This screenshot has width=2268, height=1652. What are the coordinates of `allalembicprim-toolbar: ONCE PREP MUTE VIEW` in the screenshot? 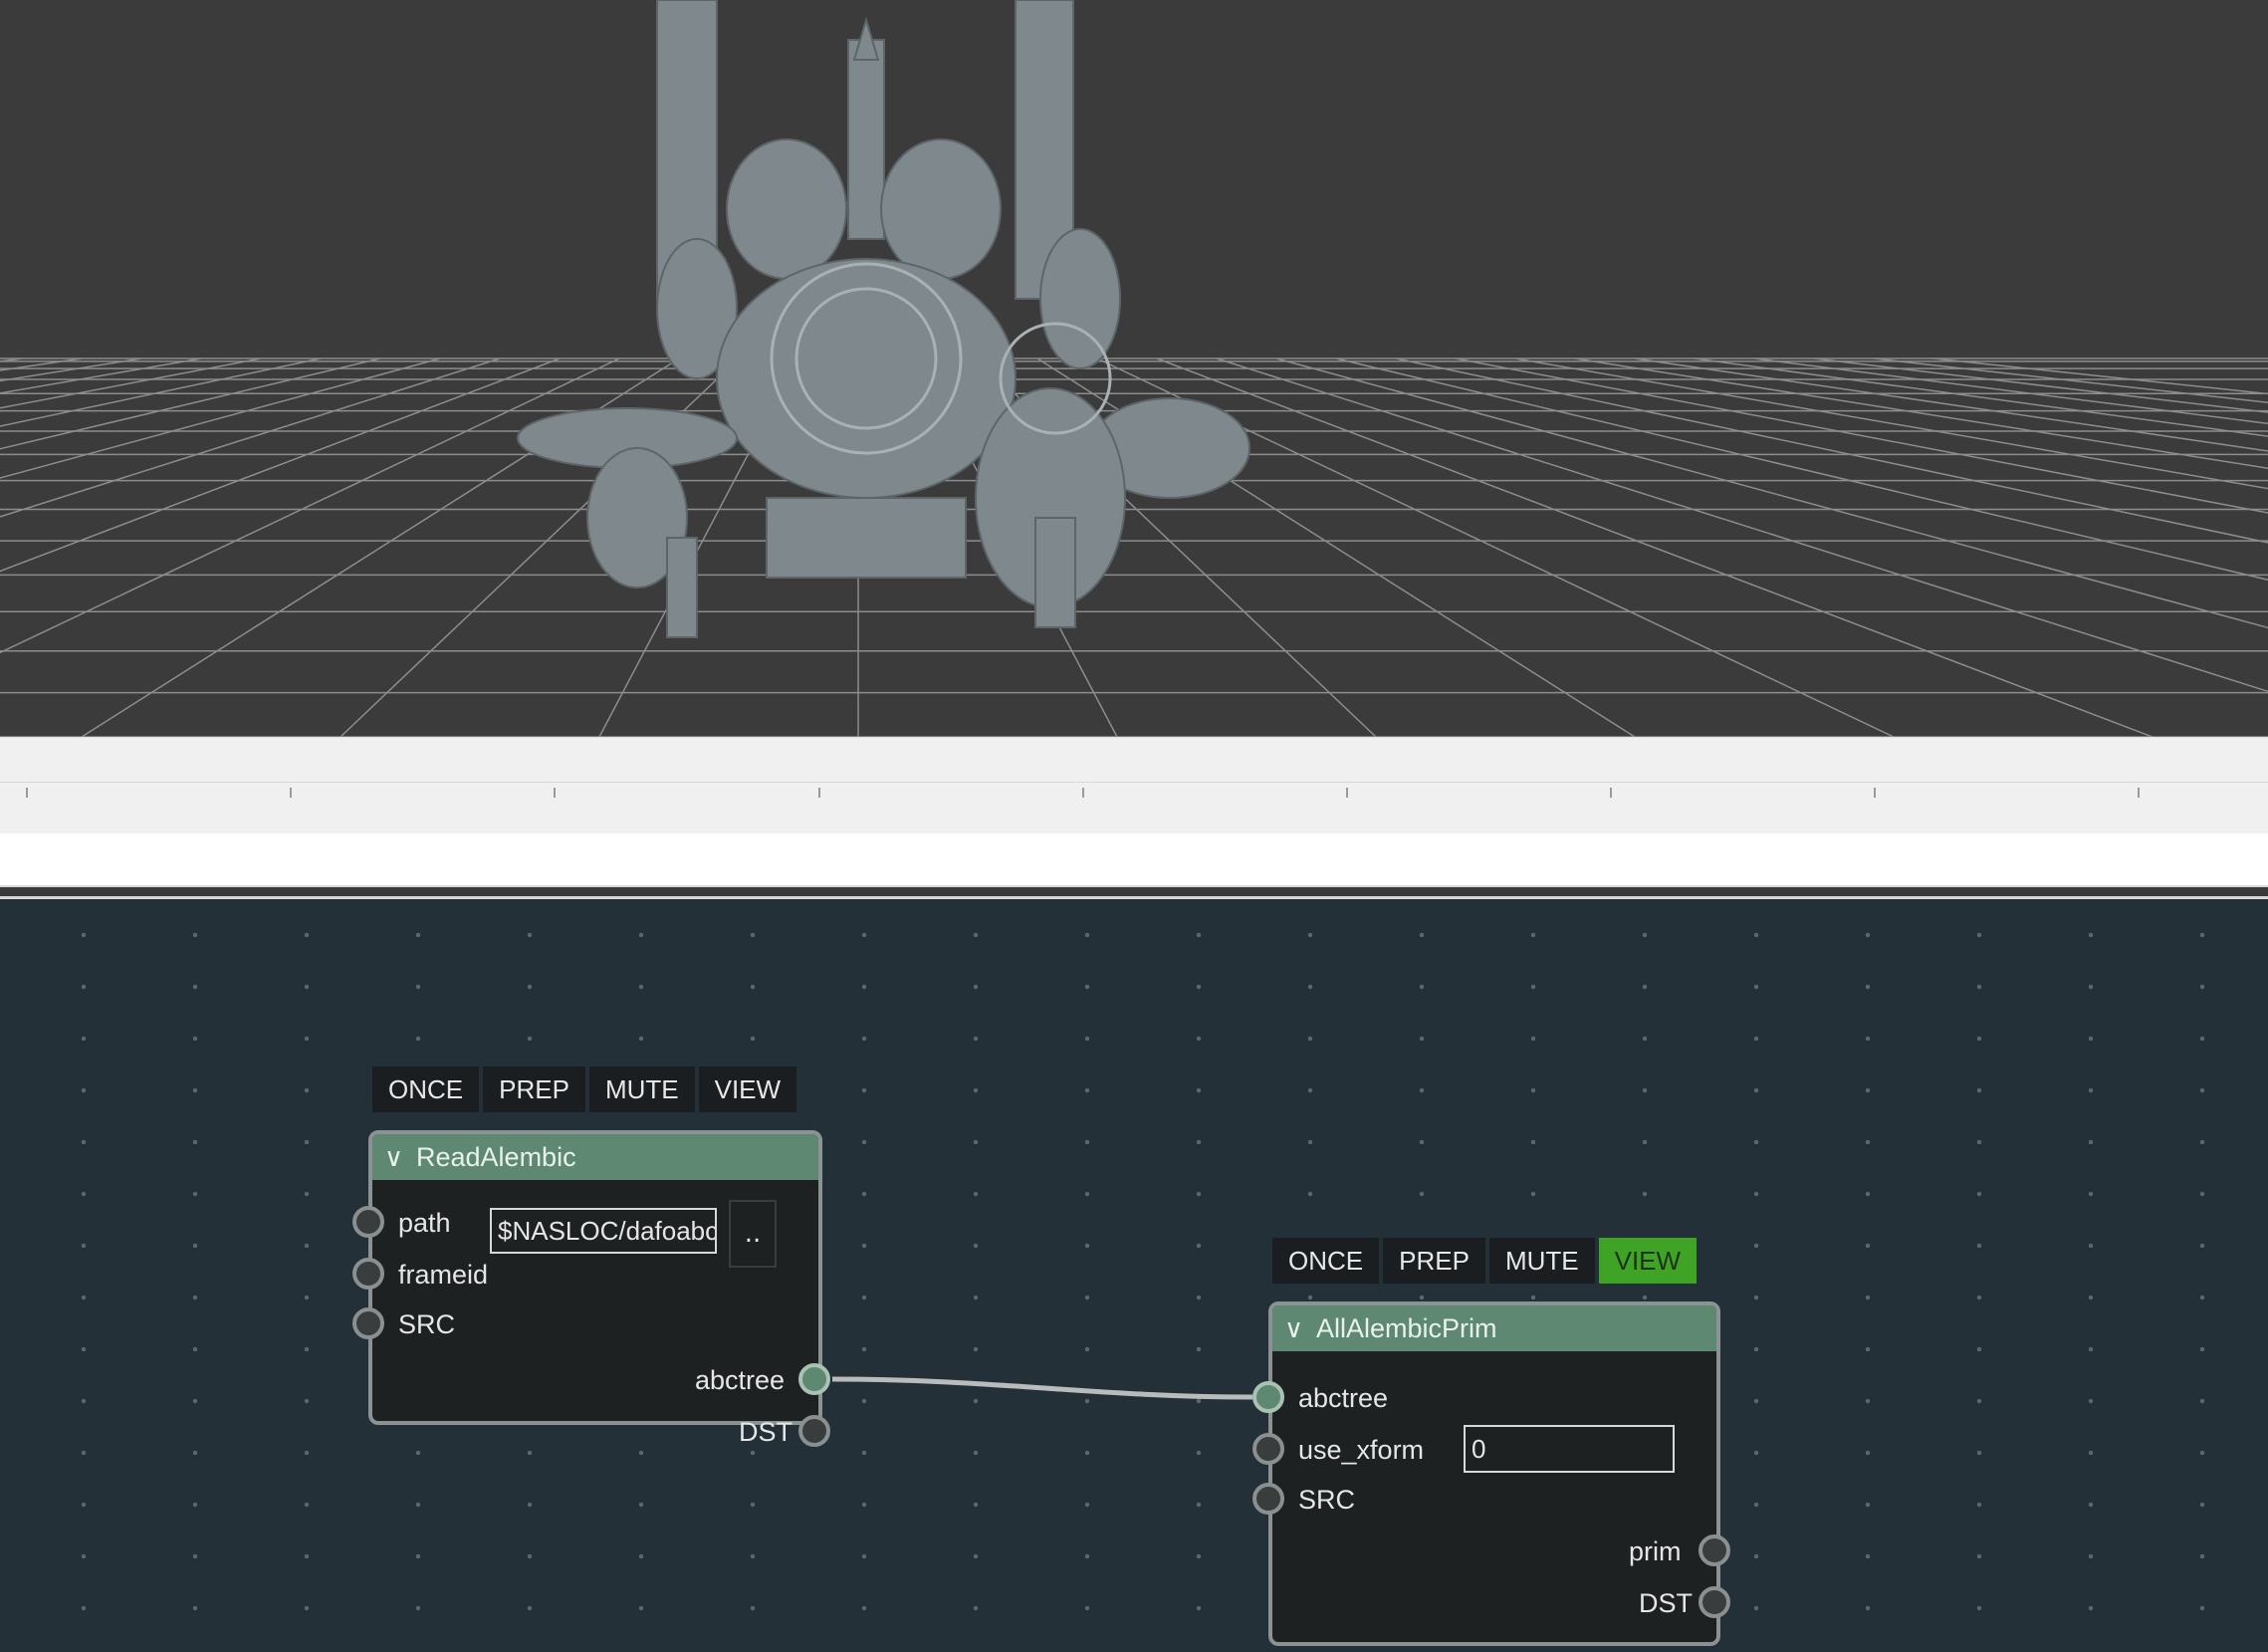 It's located at (1485, 1261).